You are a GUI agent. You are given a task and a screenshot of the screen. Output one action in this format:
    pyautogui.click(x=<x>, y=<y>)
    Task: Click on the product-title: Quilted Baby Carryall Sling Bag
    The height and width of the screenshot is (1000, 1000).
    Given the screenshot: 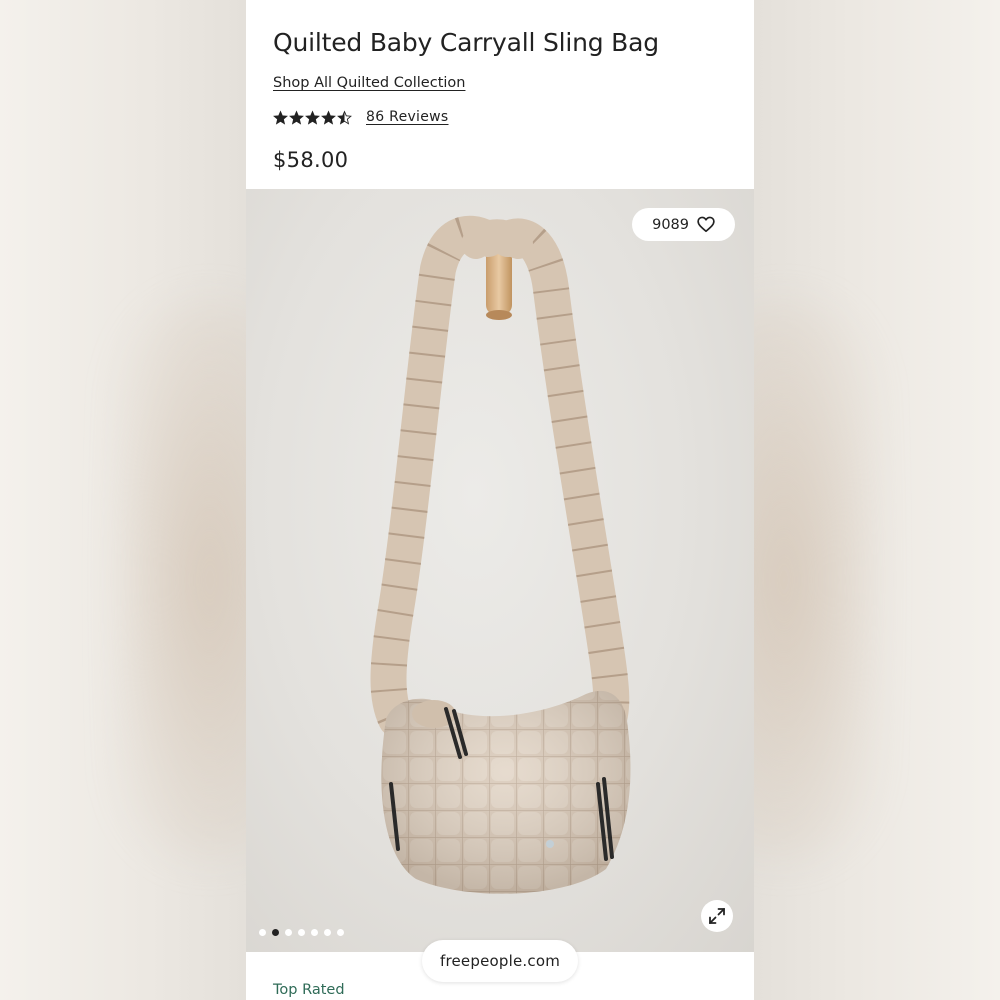 What is the action you would take?
    pyautogui.click(x=466, y=42)
    